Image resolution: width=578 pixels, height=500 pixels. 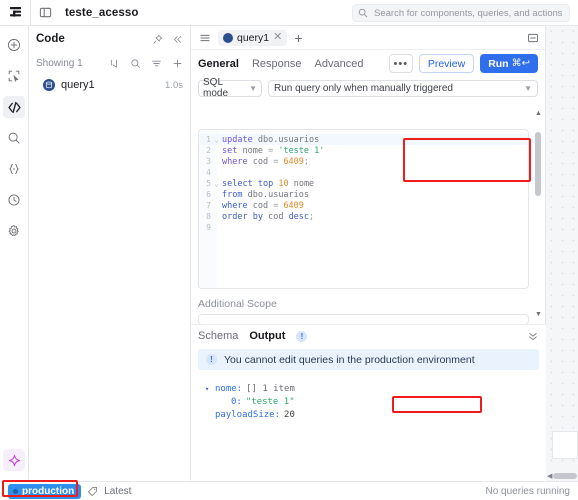 I want to click on history-clock-icon, so click(x=14, y=200).